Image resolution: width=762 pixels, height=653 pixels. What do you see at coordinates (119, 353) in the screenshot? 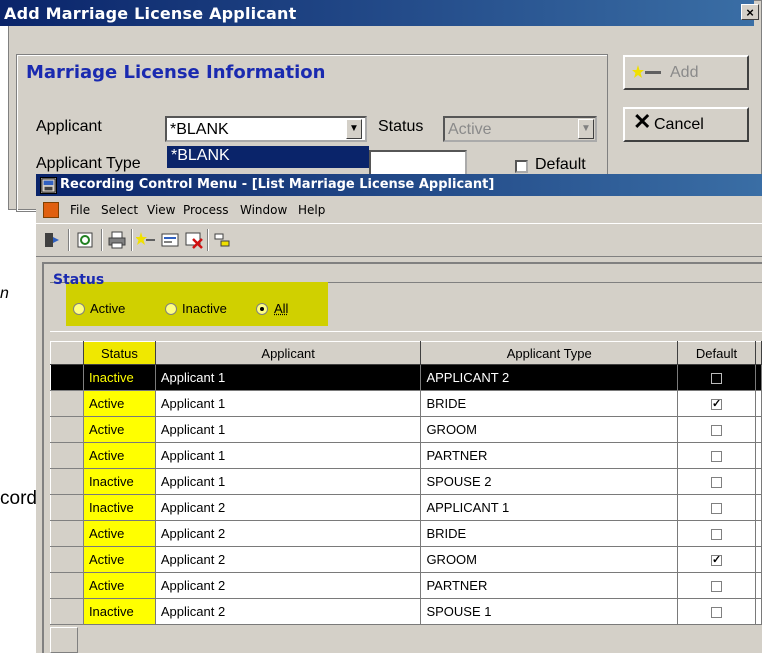
I see `column-header-status: Status` at bounding box center [119, 353].